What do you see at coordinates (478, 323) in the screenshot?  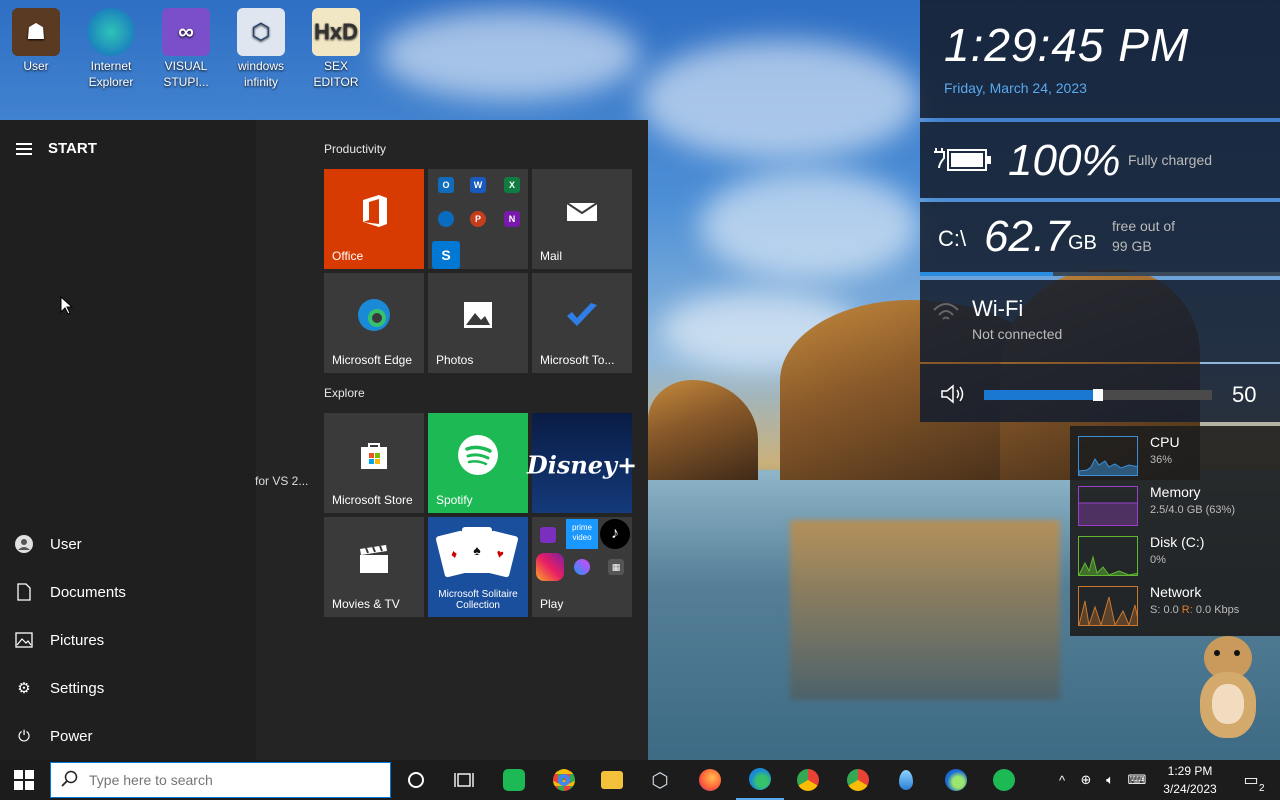 I see `tile-photos: Photos` at bounding box center [478, 323].